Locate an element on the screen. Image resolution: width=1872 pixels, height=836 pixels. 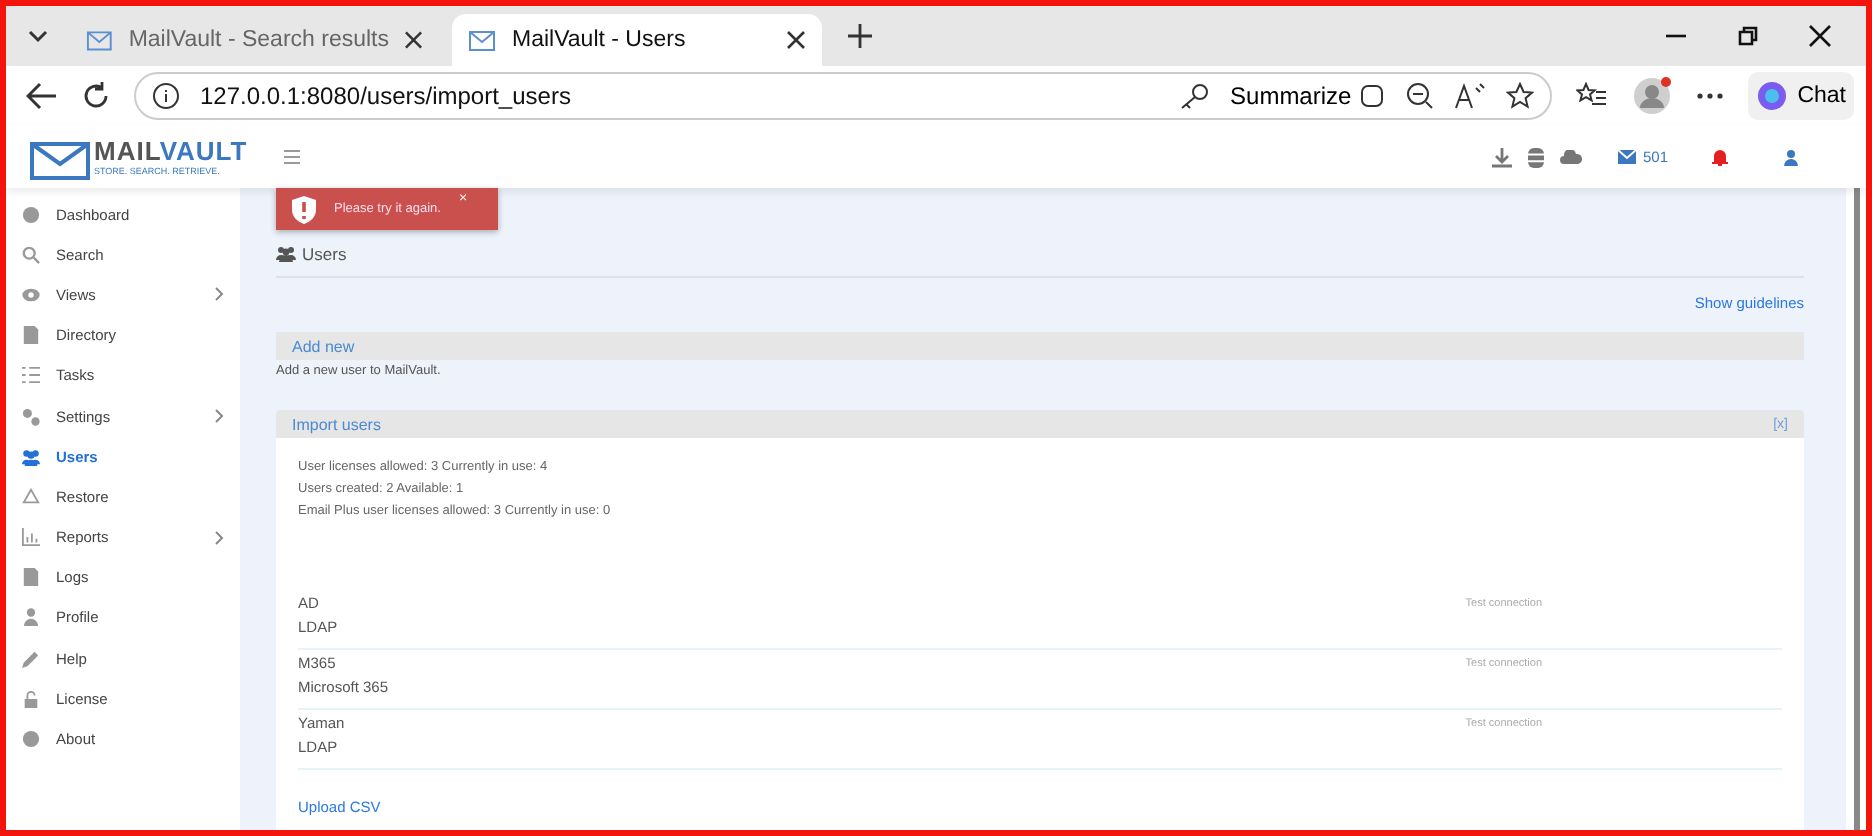
shield-alert-icon is located at coordinates (304, 209).